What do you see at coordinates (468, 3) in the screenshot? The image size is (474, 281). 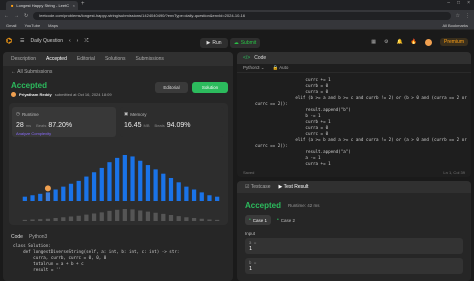 I see `close-window-icon: ×` at bounding box center [468, 3].